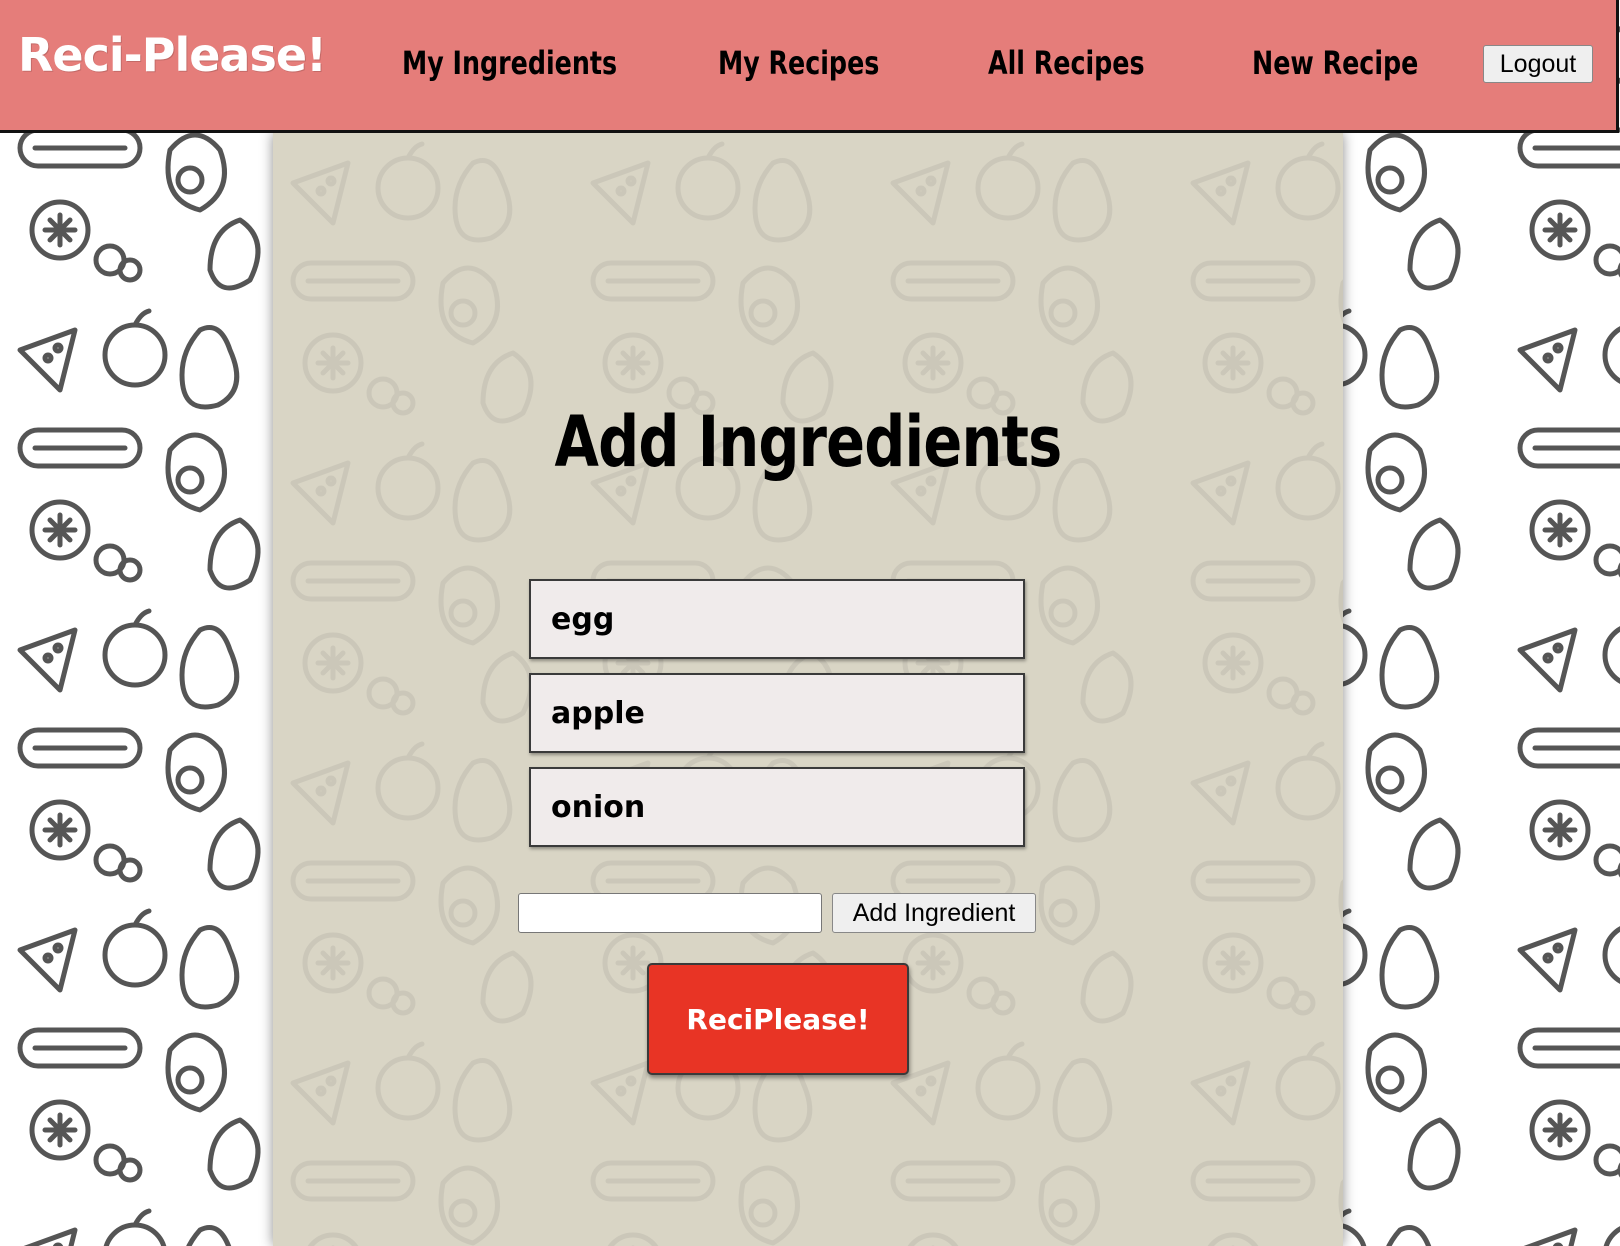  Describe the element at coordinates (777, 713) in the screenshot. I see `ingredient-item: apple` at that location.